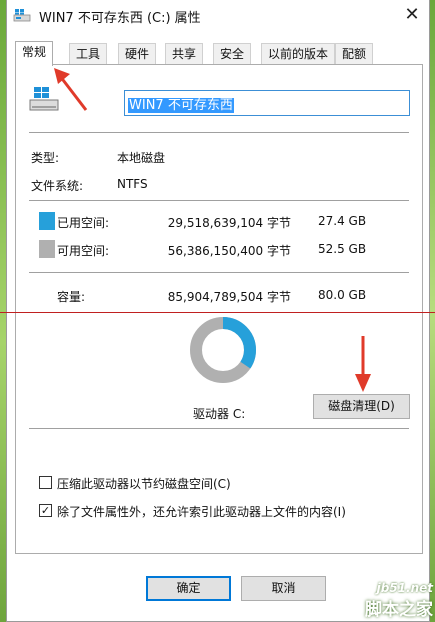  What do you see at coordinates (217, 312) in the screenshot?
I see `red-annotation-line` at bounding box center [217, 312].